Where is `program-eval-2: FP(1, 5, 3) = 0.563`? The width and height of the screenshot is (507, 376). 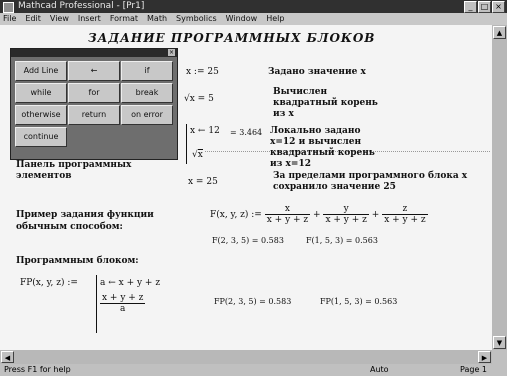 program-eval-2: FP(1, 5, 3) = 0.563 is located at coordinates (358, 301).